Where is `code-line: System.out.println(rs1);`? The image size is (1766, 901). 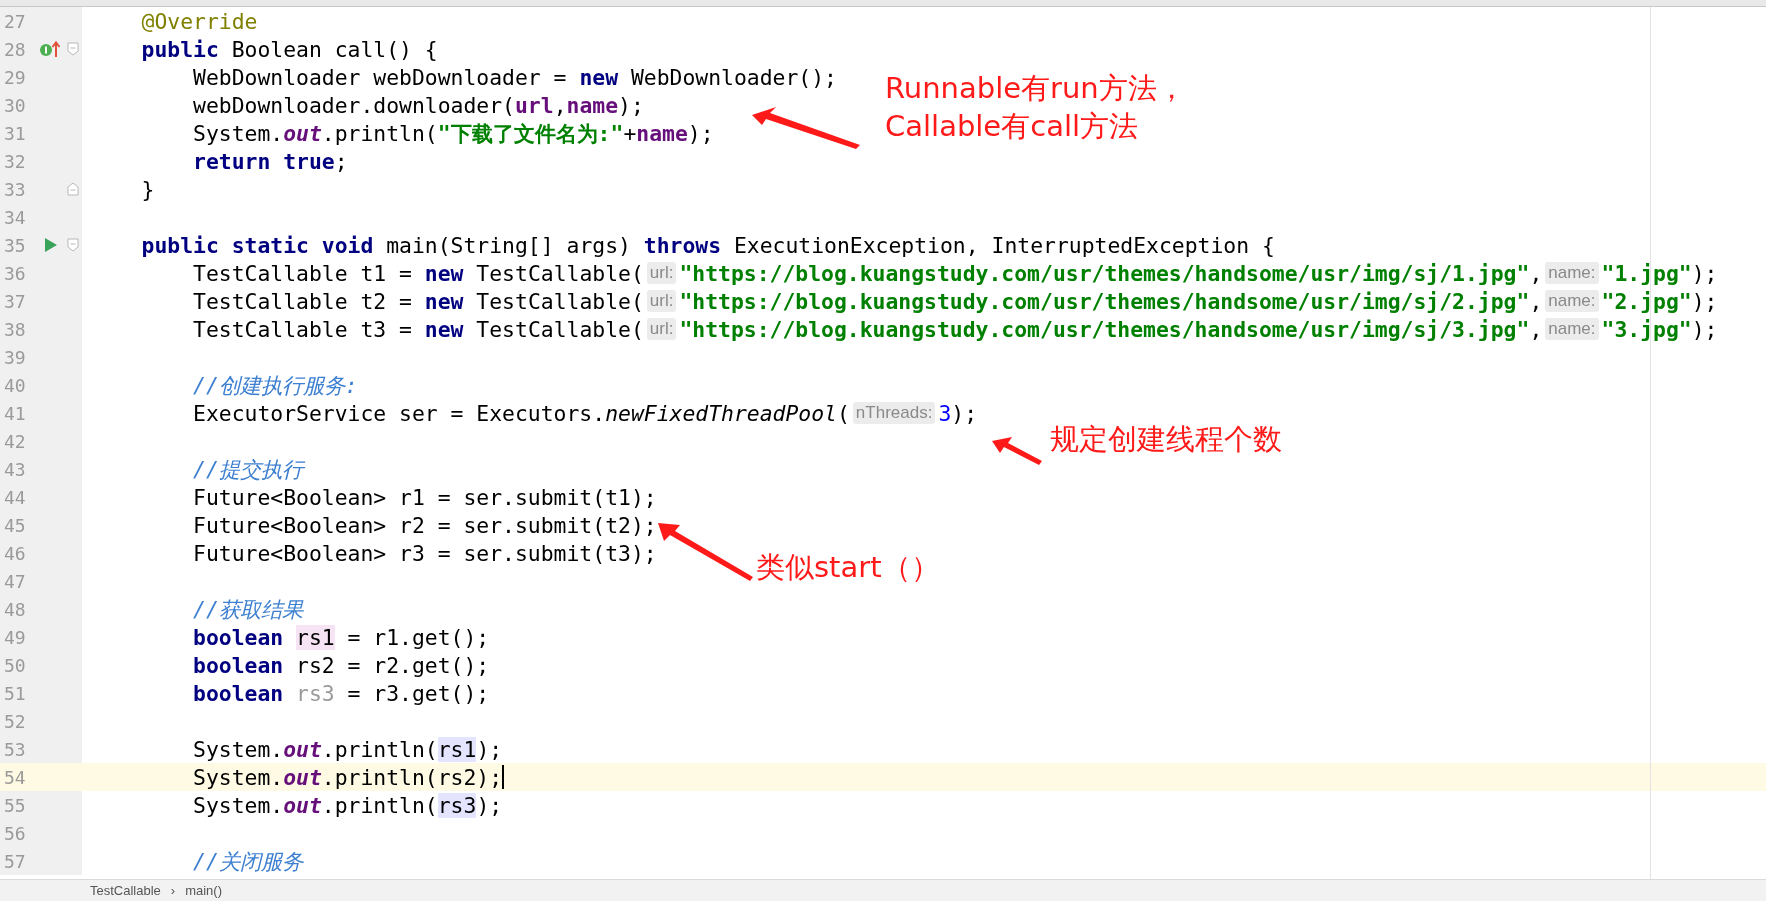 code-line: System.out.println(rs1); is located at coordinates (347, 749).